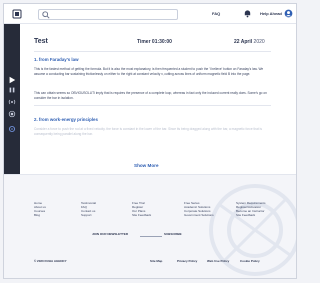  Describe the element at coordinates (144, 42) in the screenshot. I see `timer-label: Timer` at that location.